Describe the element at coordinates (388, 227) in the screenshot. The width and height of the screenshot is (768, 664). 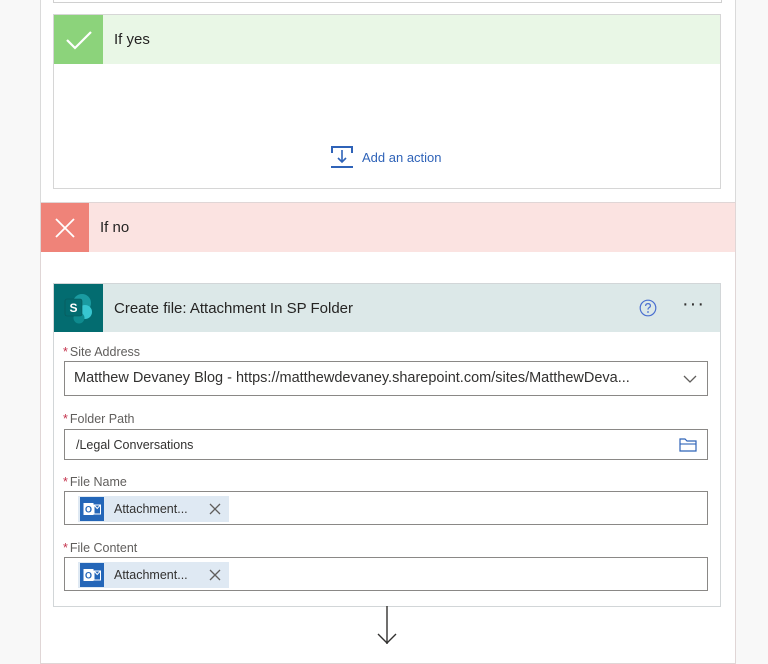
I see `branch-if-no-header: If no` at that location.